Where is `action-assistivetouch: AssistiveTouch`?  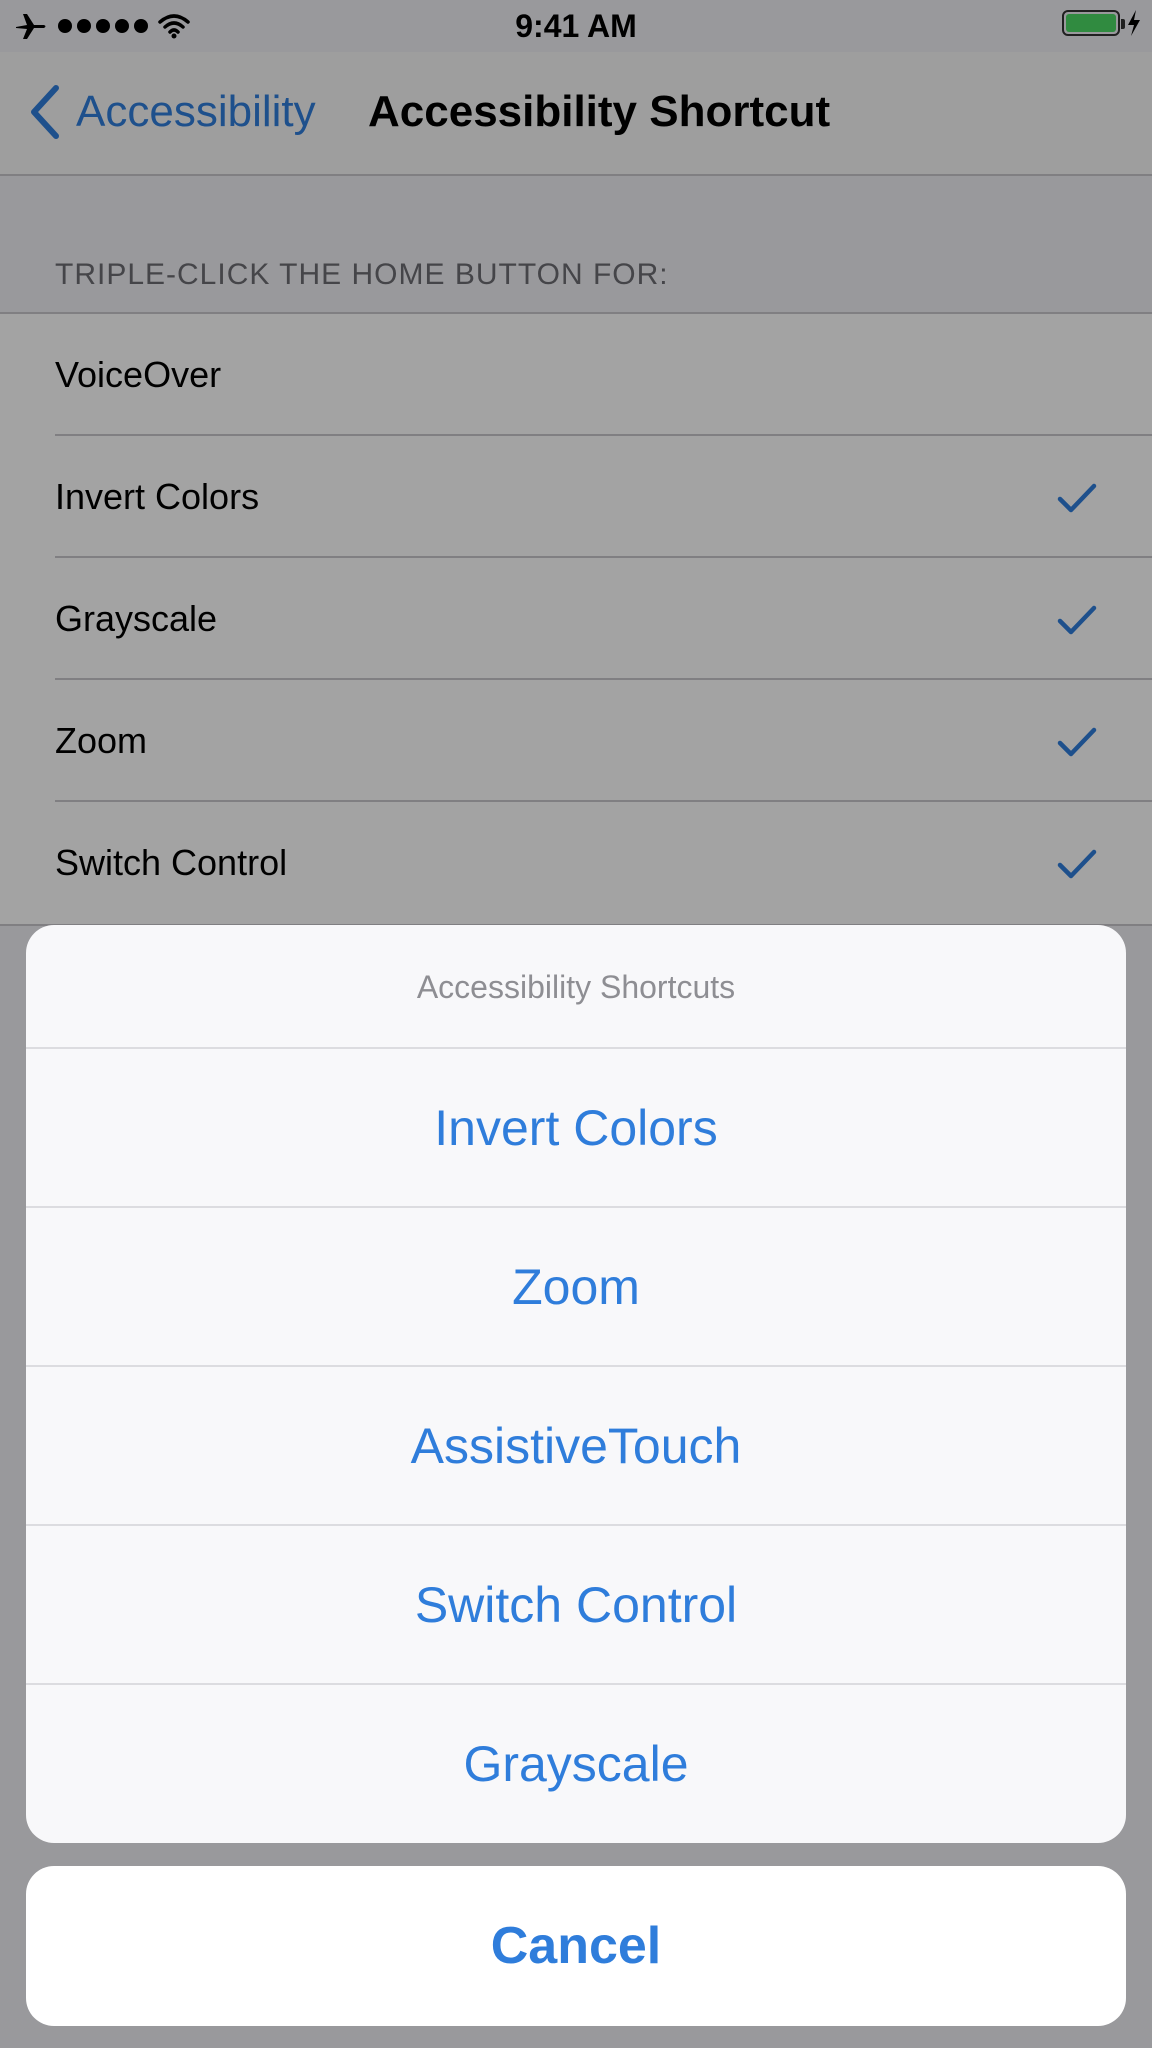 action-assistivetouch: AssistiveTouch is located at coordinates (576, 1446).